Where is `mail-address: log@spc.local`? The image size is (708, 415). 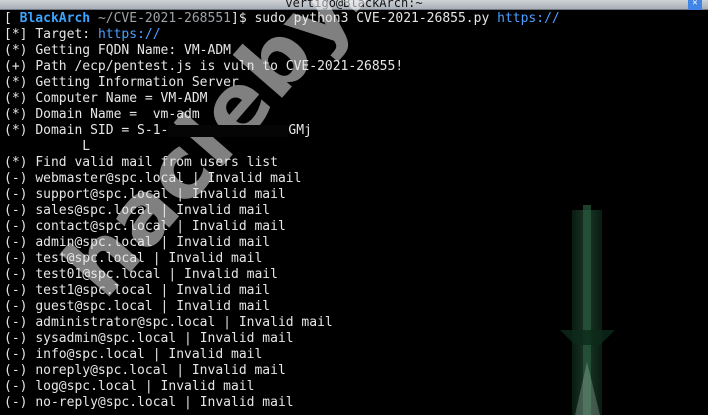
mail-address: log@spc.local is located at coordinates (86, 386).